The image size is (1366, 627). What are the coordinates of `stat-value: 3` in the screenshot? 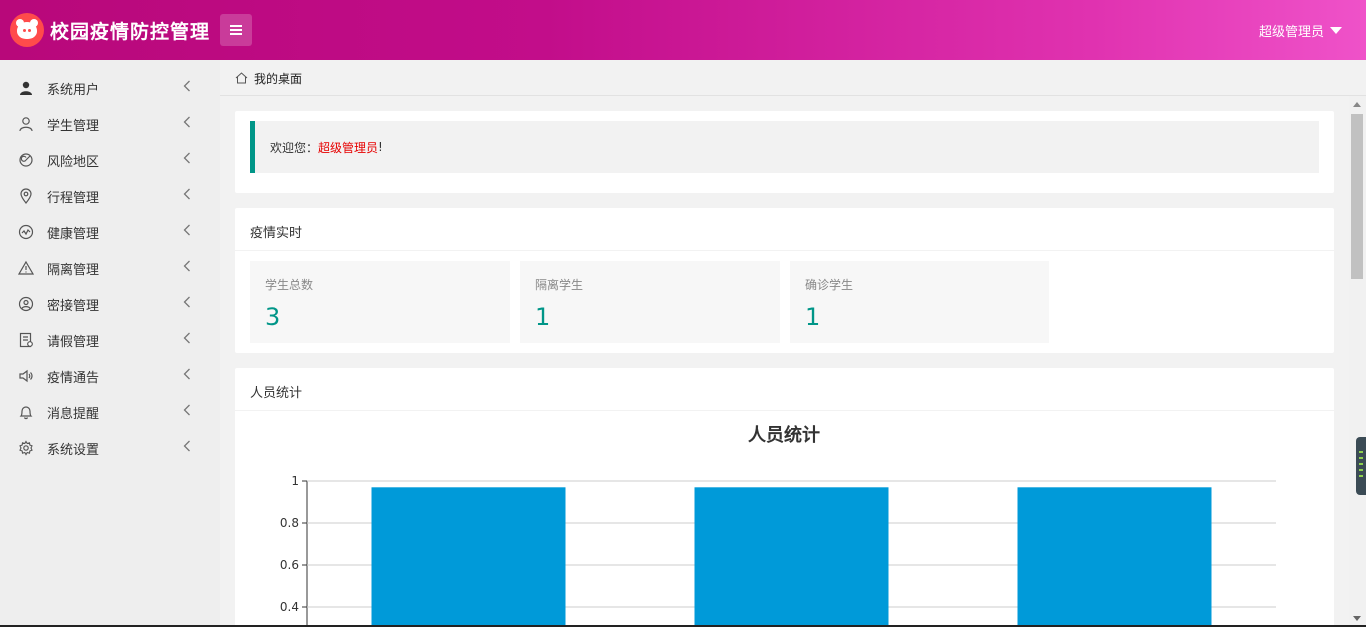 It's located at (273, 317).